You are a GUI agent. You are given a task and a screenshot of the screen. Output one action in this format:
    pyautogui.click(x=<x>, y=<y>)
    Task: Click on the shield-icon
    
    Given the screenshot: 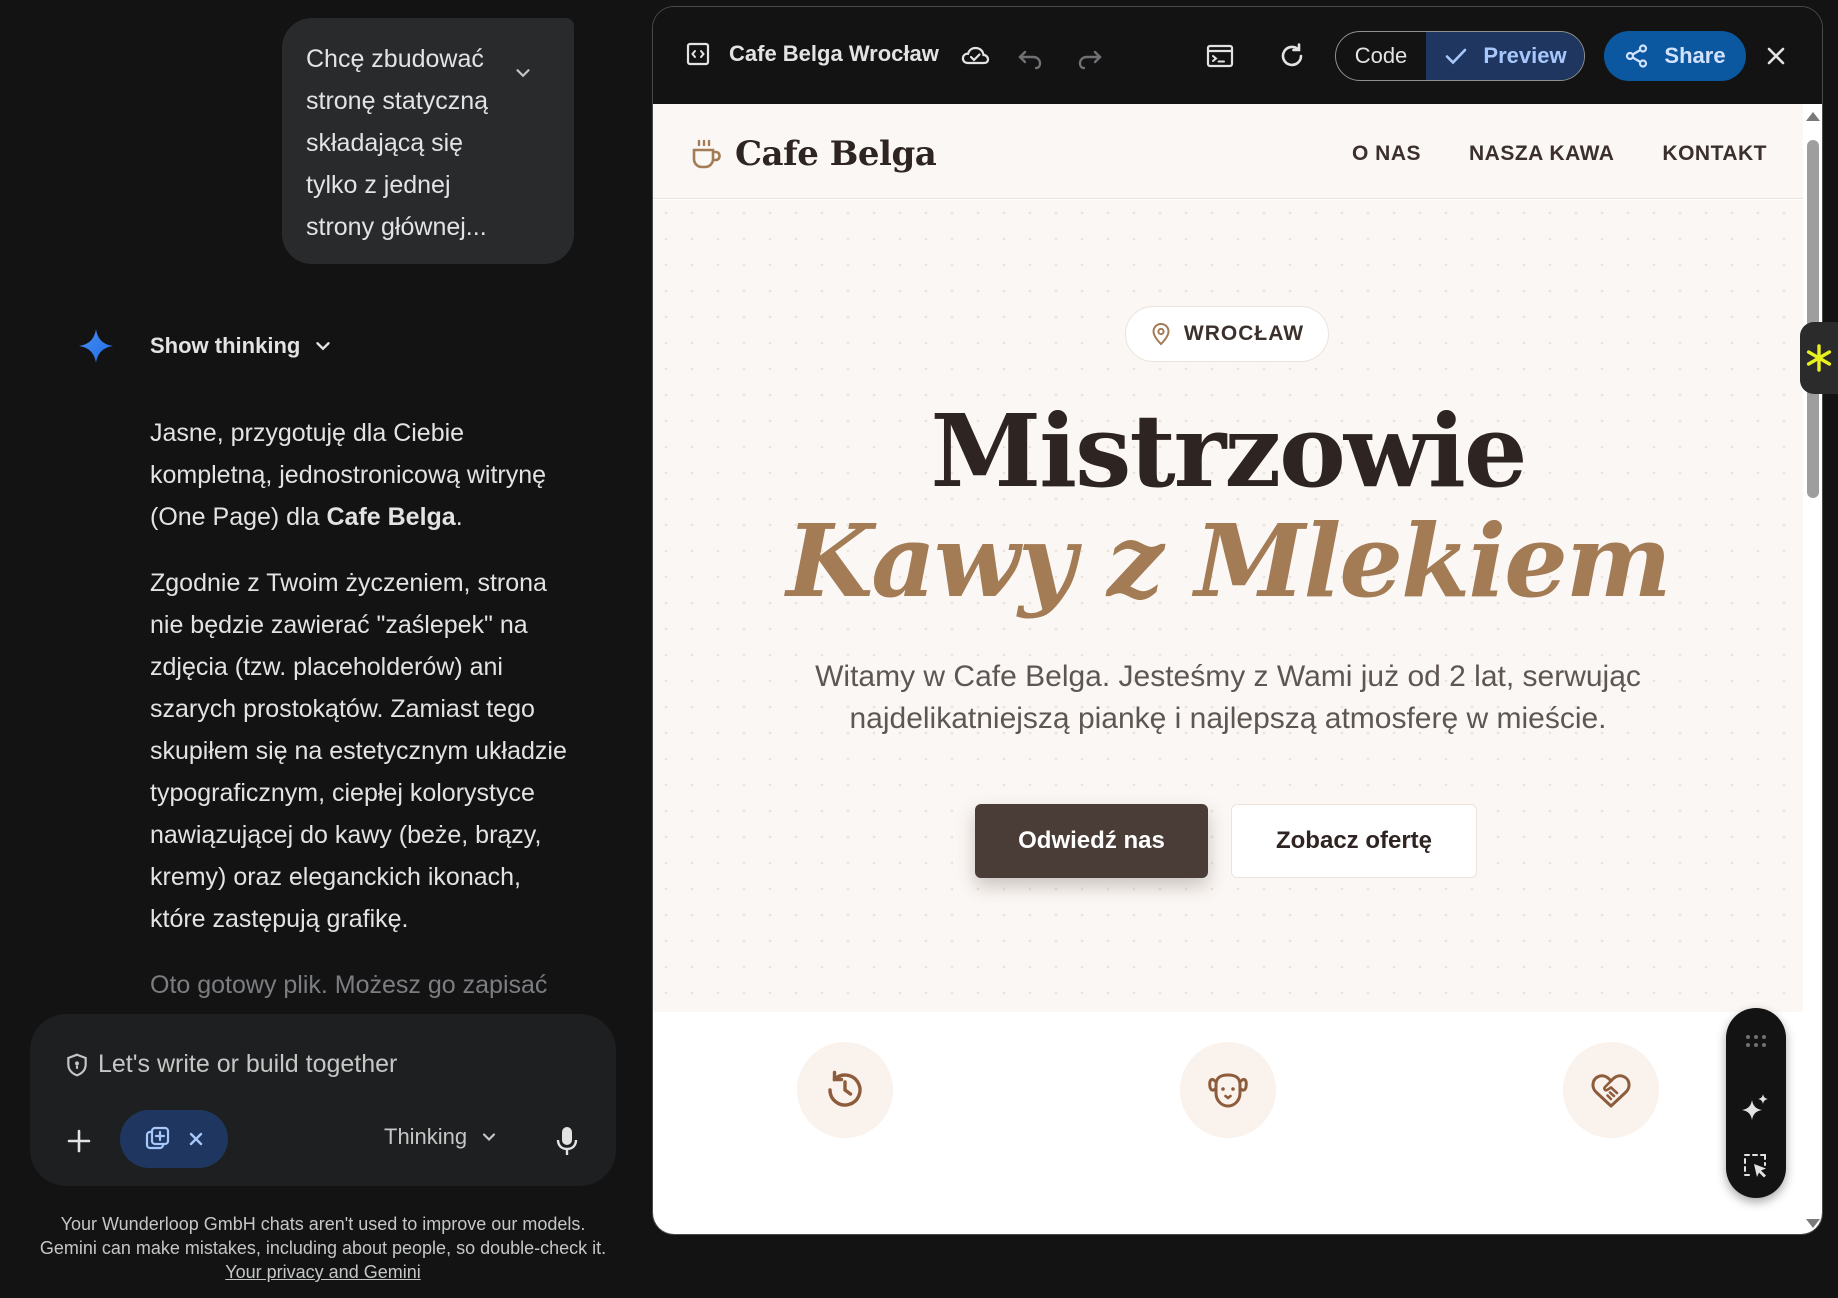 What is the action you would take?
    pyautogui.click(x=77, y=1064)
    